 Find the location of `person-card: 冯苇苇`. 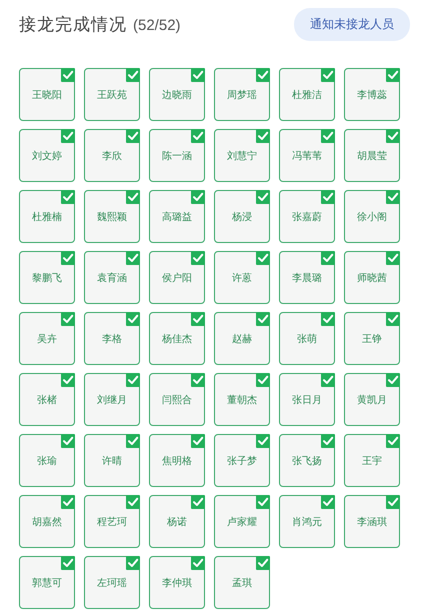

person-card: 冯苇苇 is located at coordinates (307, 155).